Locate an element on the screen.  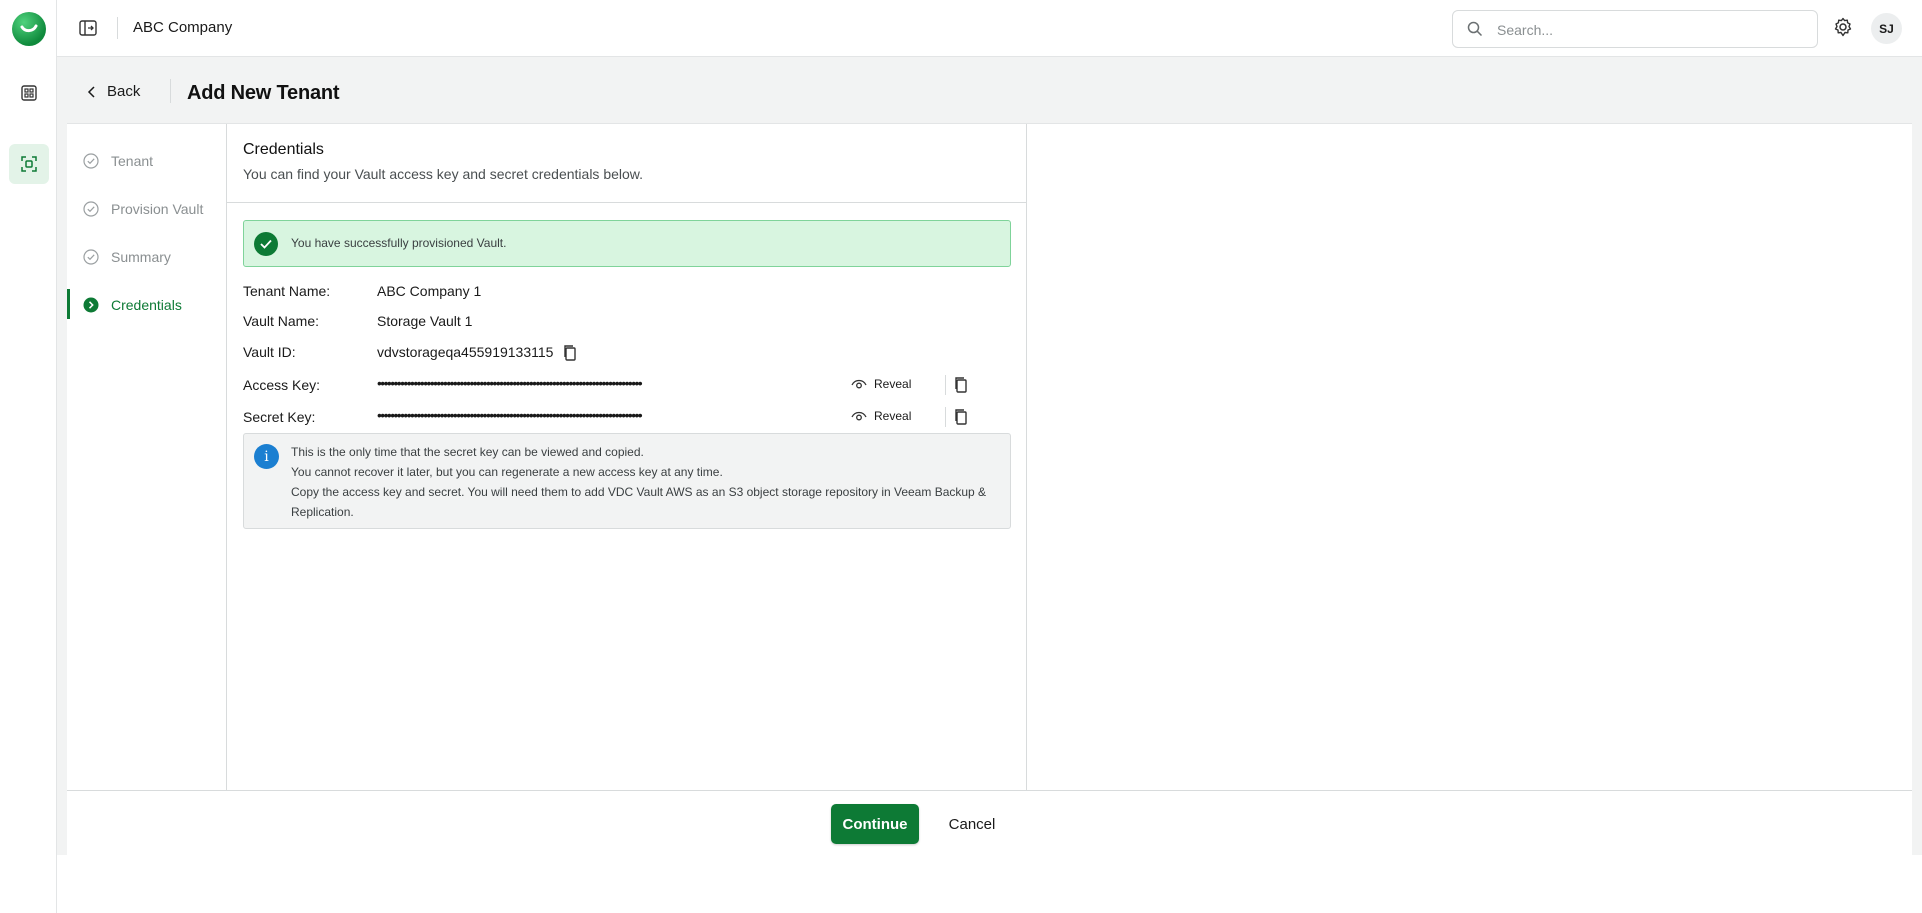
back-label: Back is located at coordinates (124, 91).